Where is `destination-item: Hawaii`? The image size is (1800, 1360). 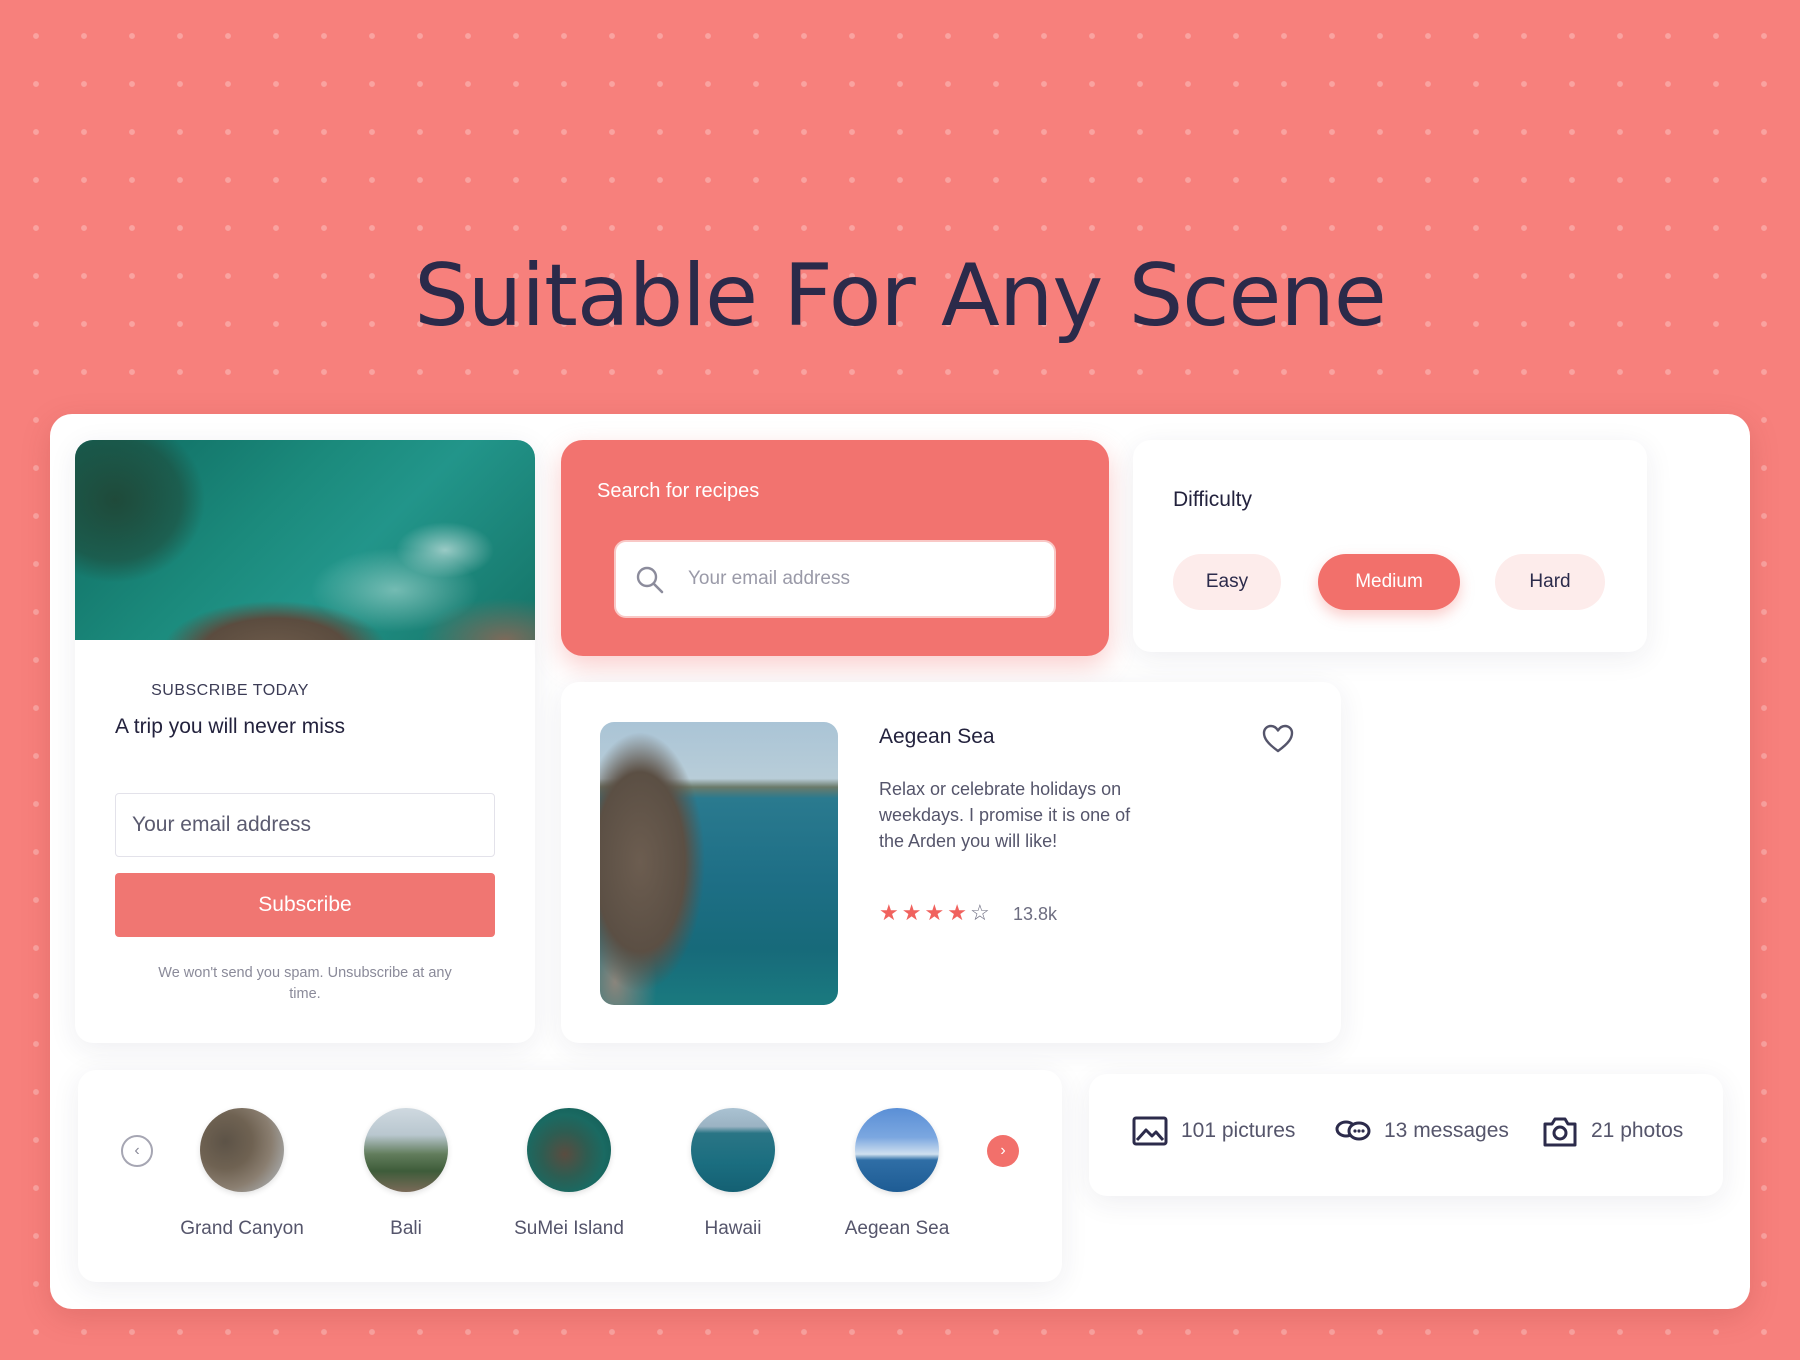
destination-item: Hawaii is located at coordinates (733, 1174).